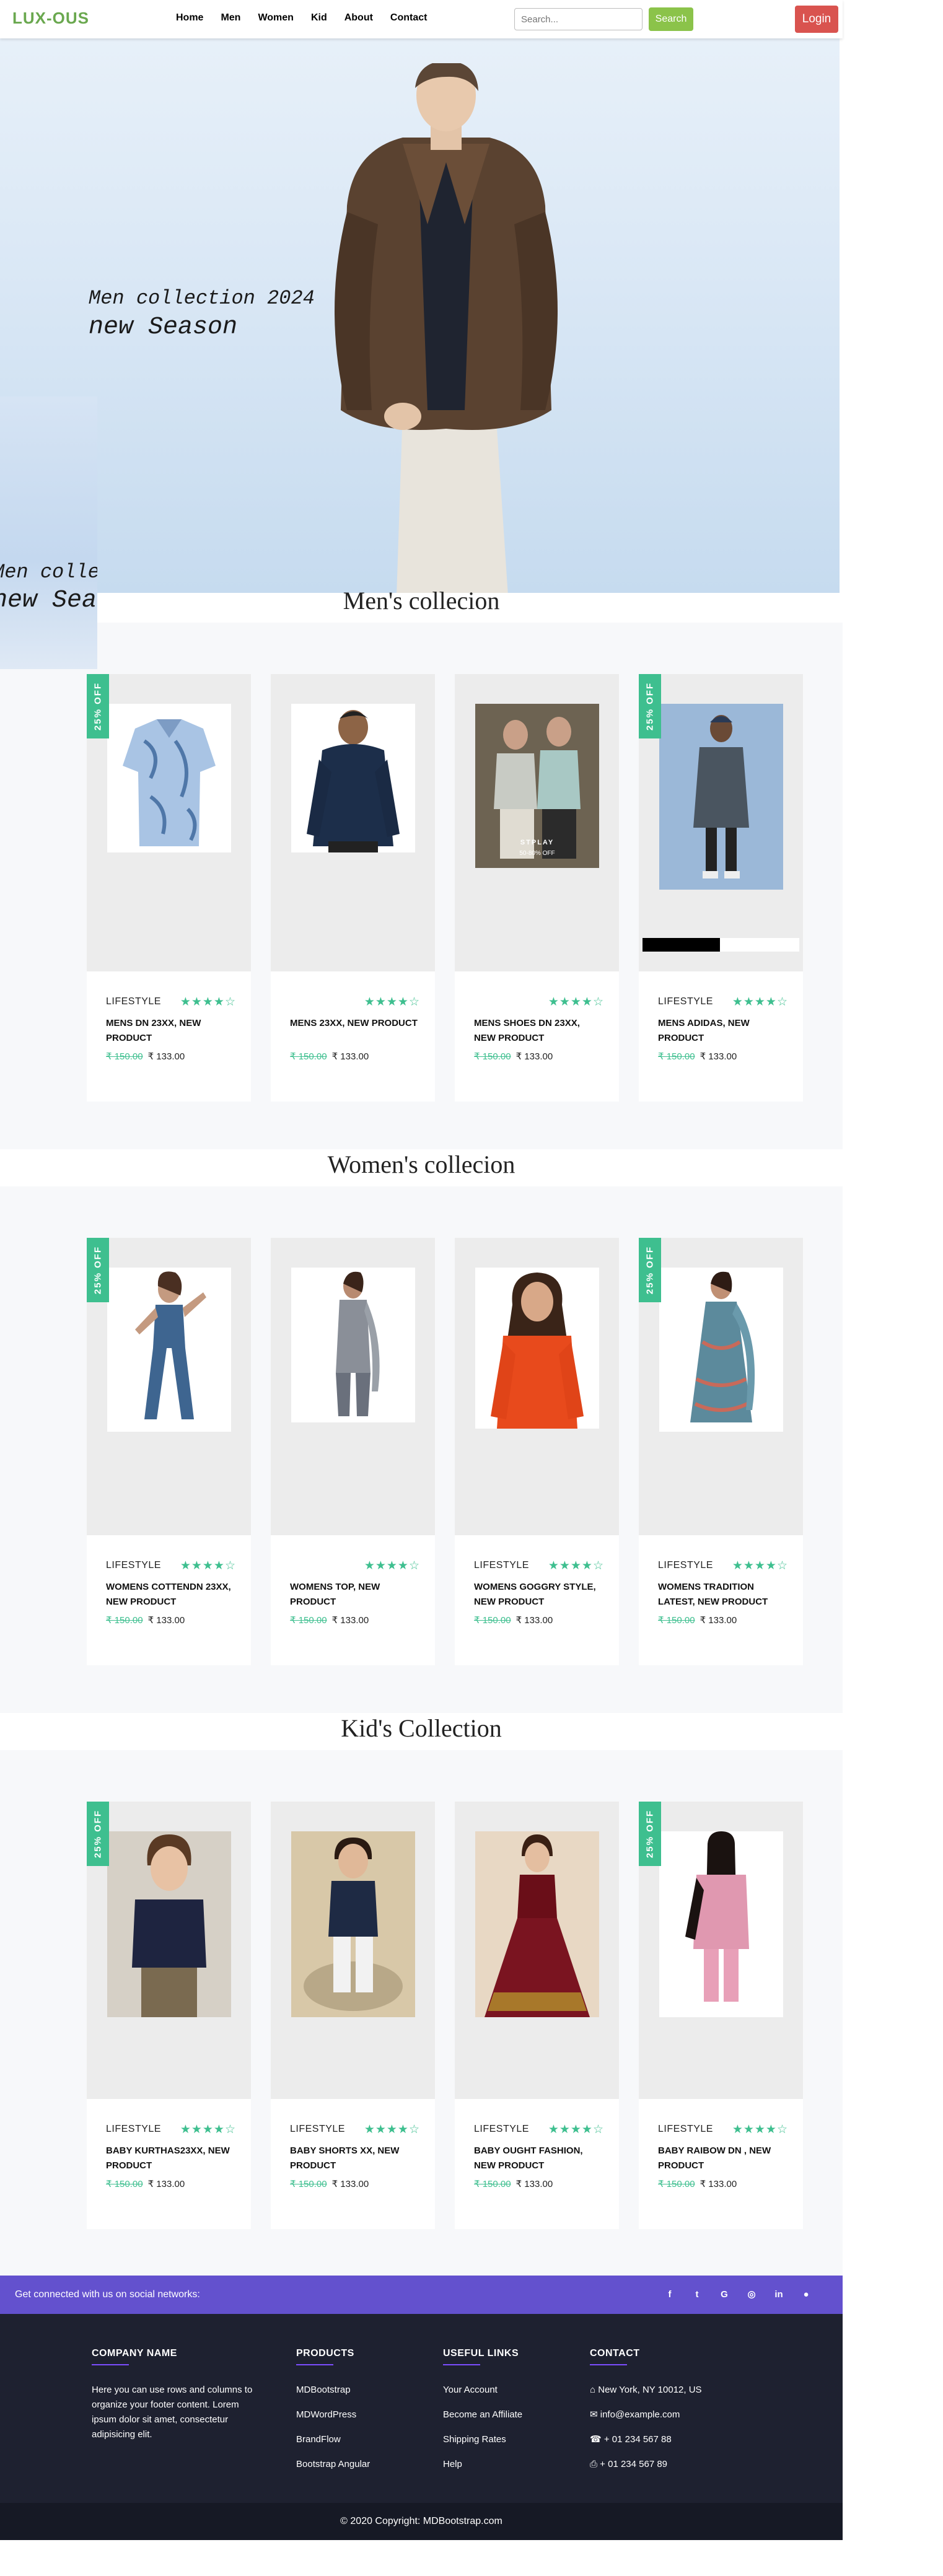 The image size is (943, 2576). What do you see at coordinates (231, 18) in the screenshot?
I see `nav-men: Men` at bounding box center [231, 18].